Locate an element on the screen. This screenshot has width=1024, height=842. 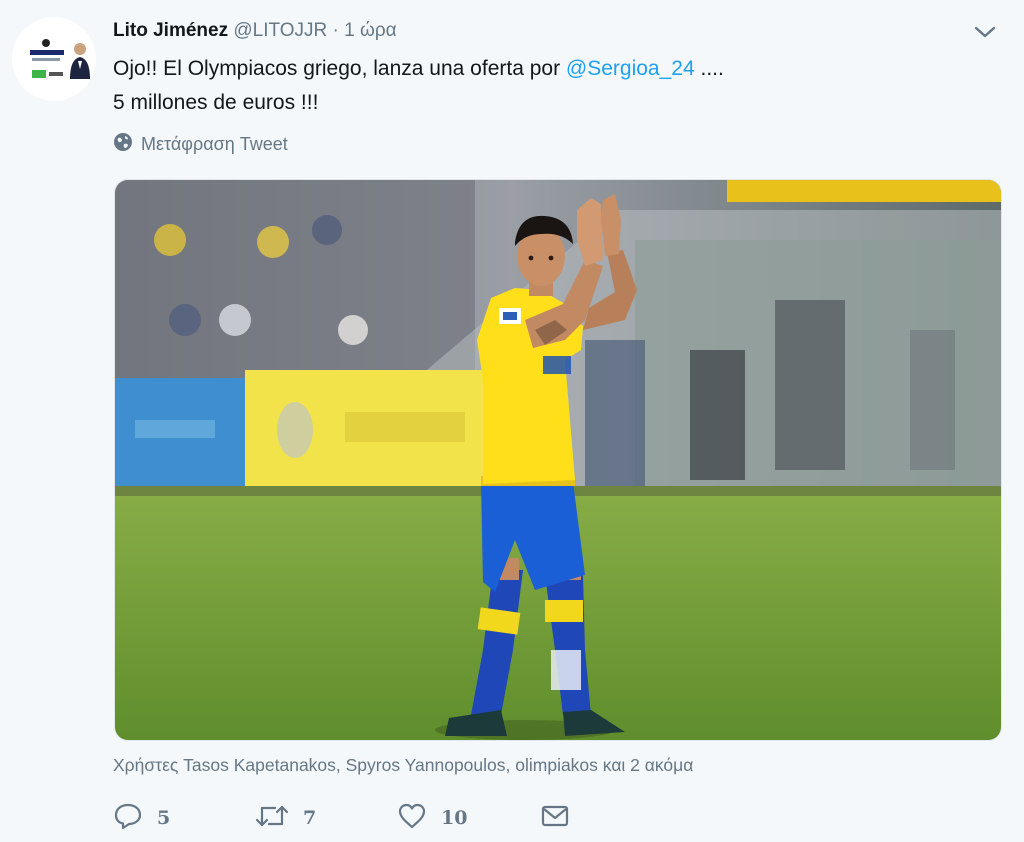
reply-count: 5 is located at coordinates (164, 818).